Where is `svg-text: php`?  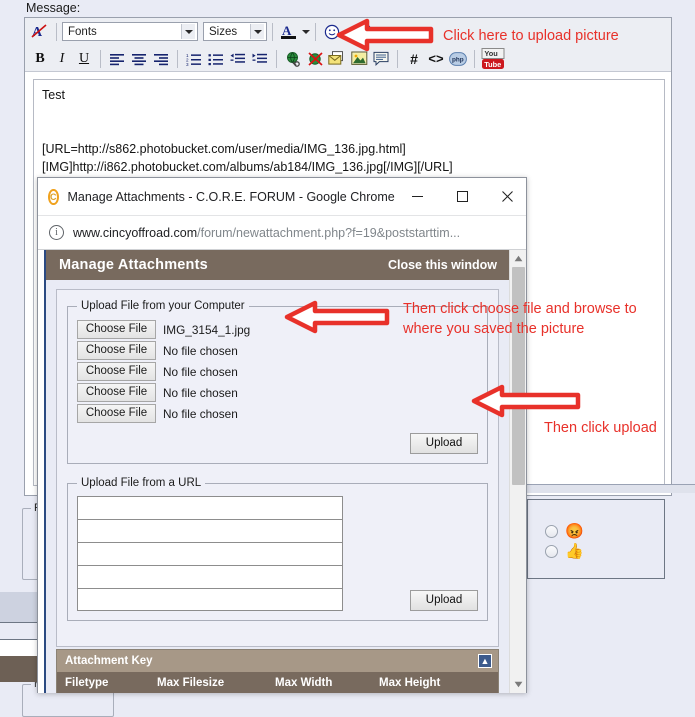
svg-text: php is located at coordinates (458, 59).